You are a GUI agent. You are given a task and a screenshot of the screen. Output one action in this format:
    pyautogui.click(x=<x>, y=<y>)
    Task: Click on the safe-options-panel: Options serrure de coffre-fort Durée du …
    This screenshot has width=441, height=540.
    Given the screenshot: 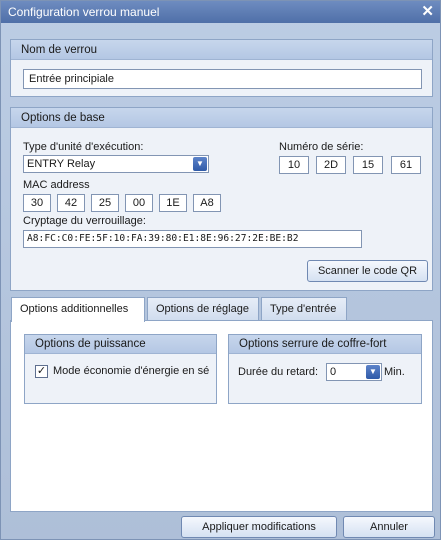 What is the action you would take?
    pyautogui.click(x=325, y=369)
    